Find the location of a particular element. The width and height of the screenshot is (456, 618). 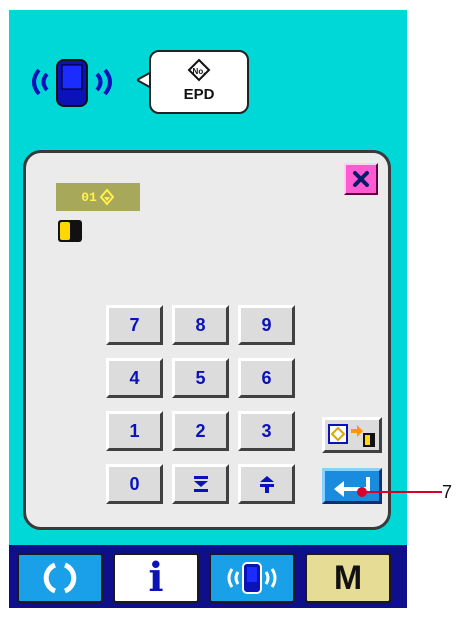

epd-bubble: No. EPD is located at coordinates (199, 82).